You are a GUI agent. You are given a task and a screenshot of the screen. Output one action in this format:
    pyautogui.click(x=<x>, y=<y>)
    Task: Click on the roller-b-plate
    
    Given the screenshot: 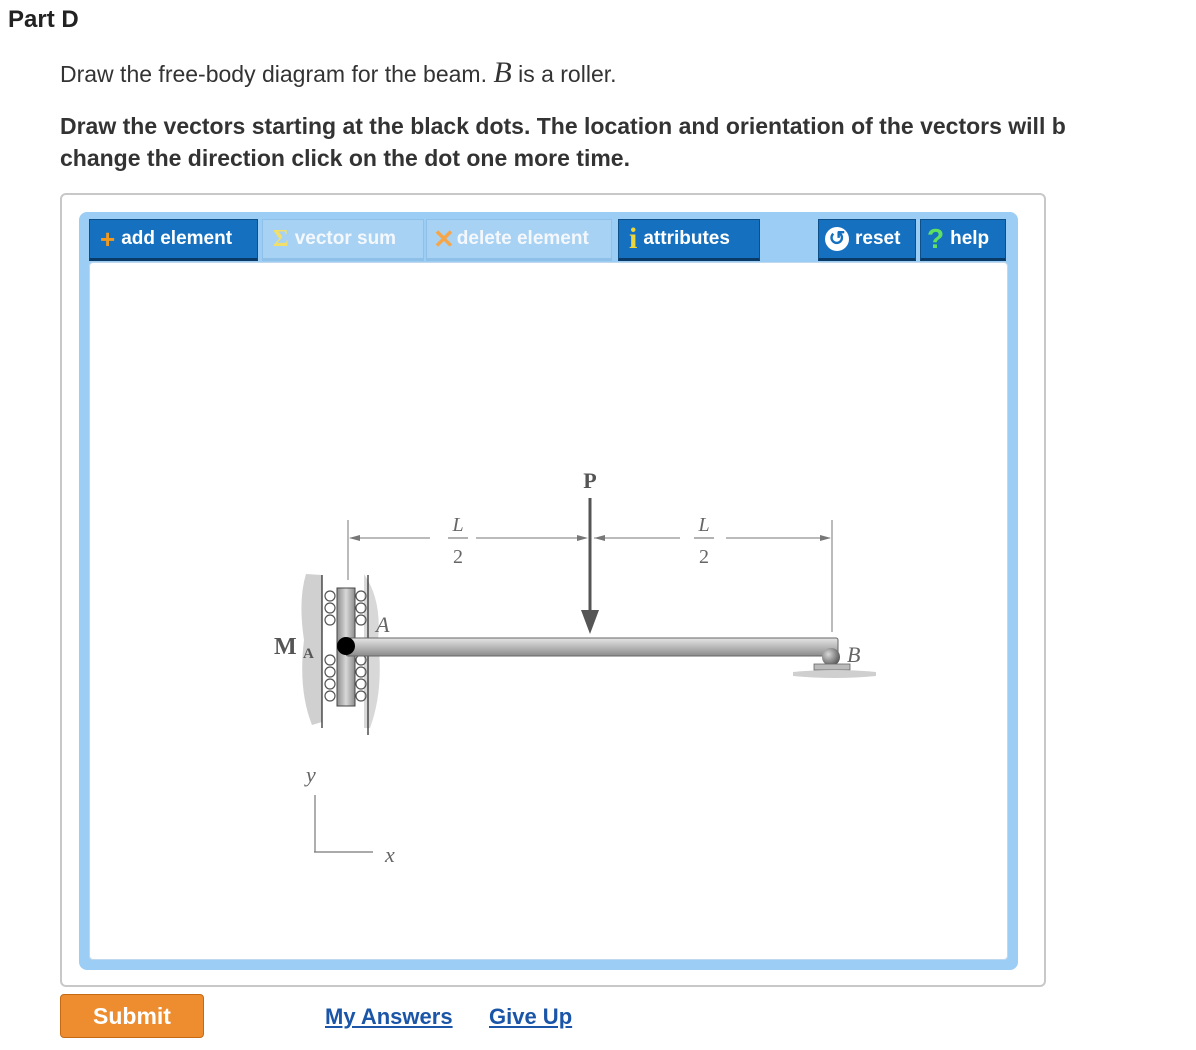 What is the action you would take?
    pyautogui.click(x=832, y=667)
    